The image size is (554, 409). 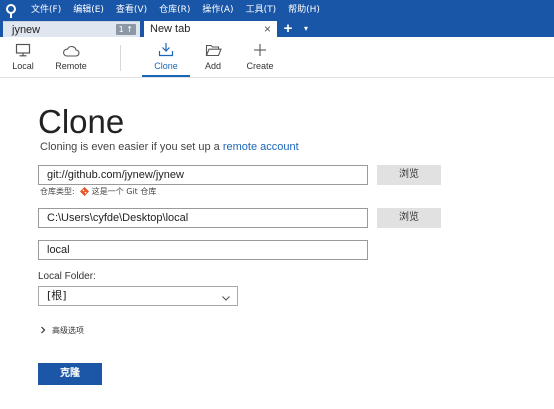 I want to click on remote-account-link: remote account, so click(x=261, y=147).